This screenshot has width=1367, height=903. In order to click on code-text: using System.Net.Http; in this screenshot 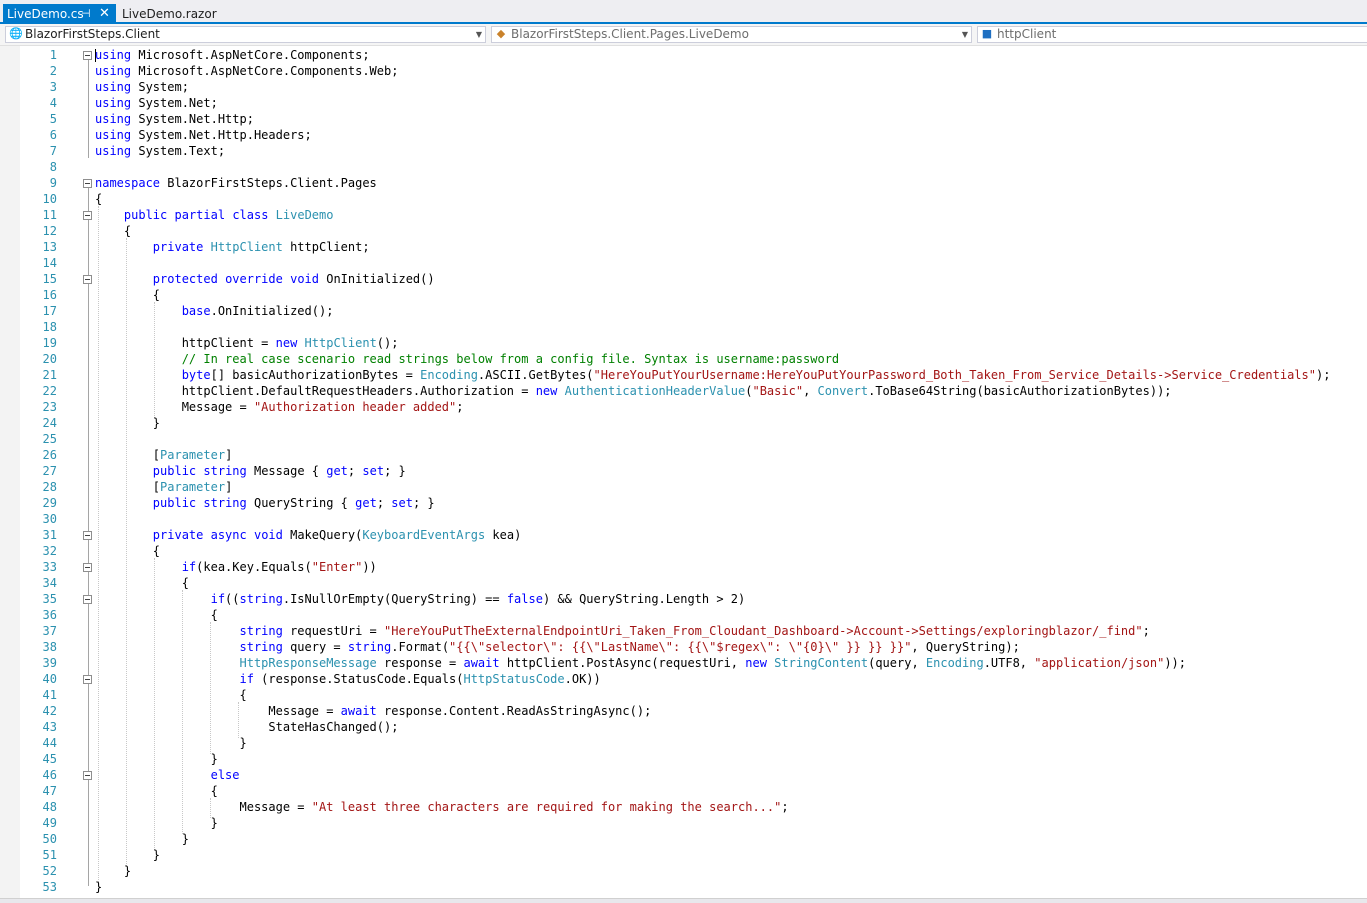, I will do `click(174, 119)`.